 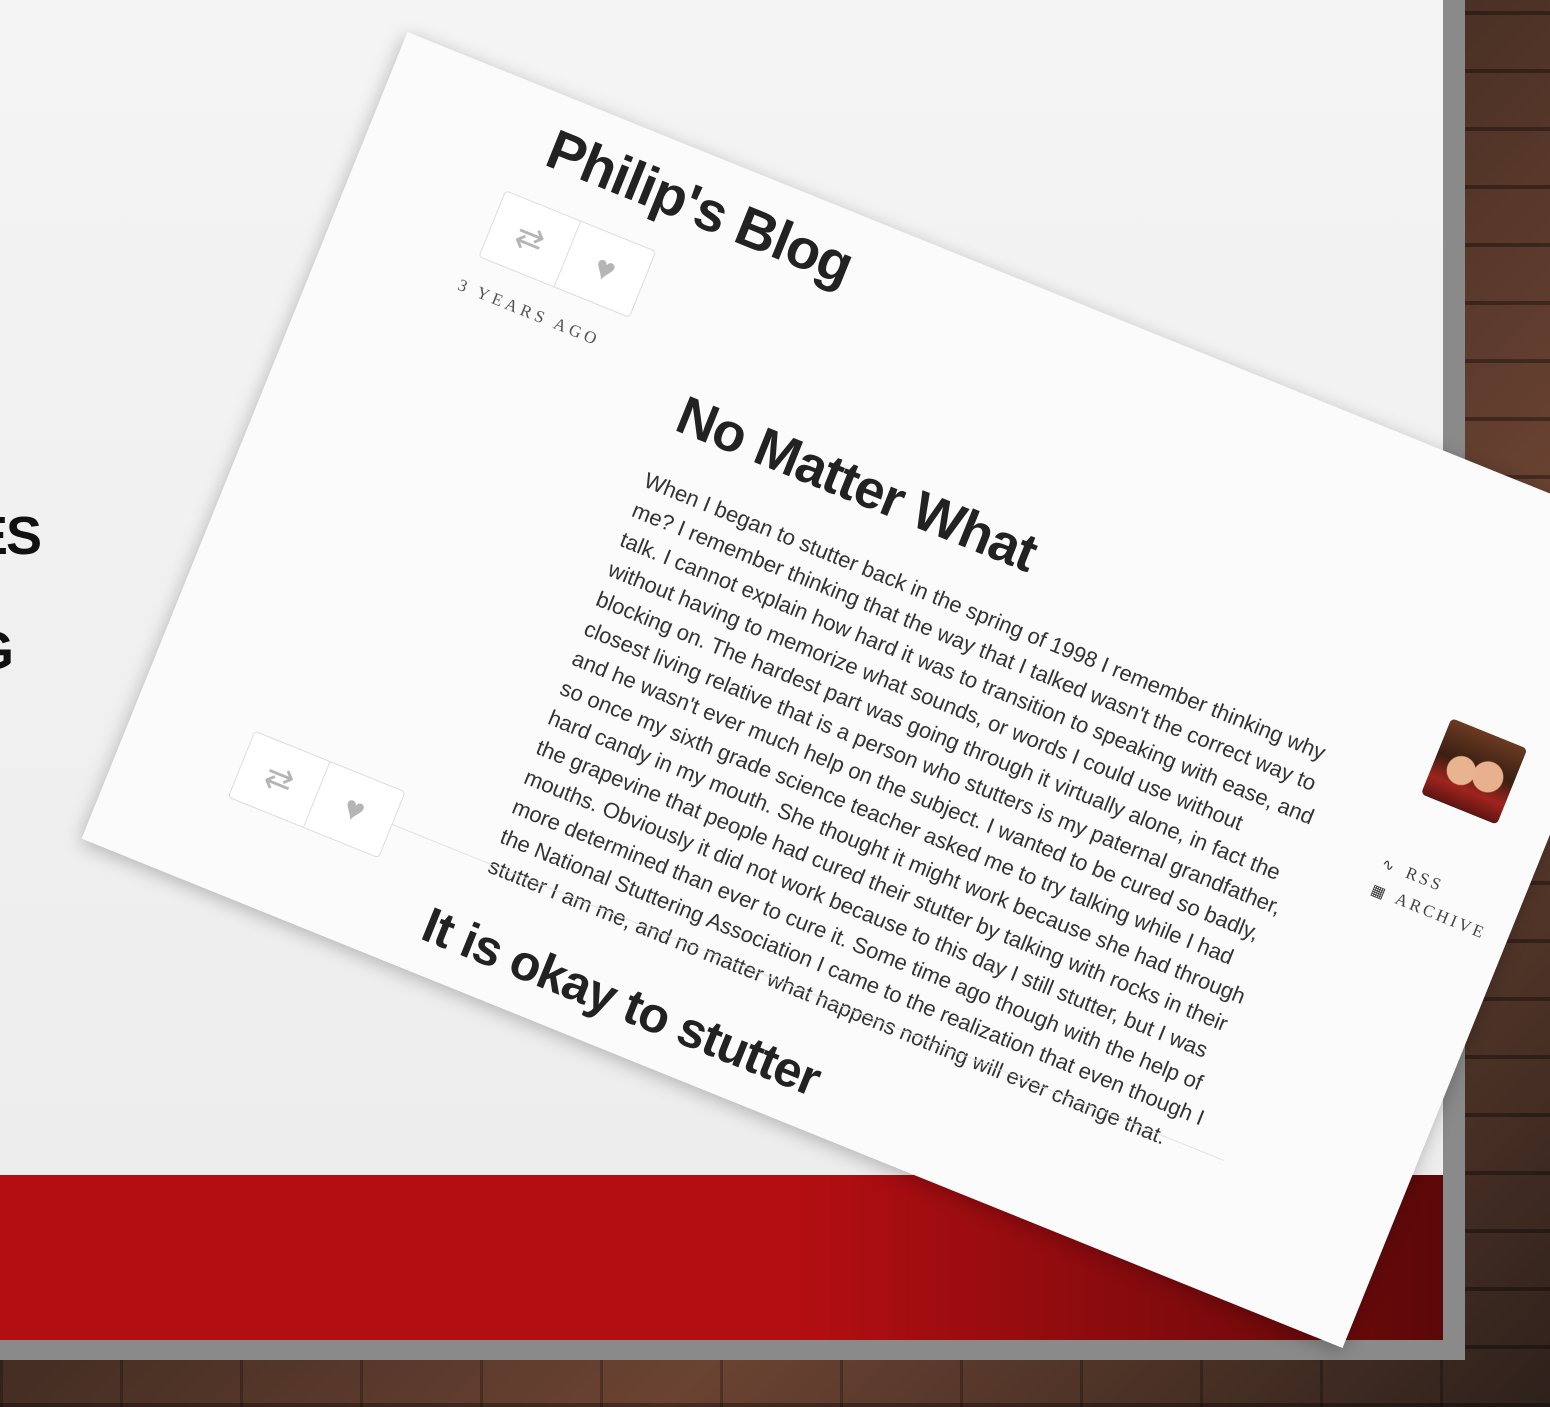 What do you see at coordinates (1379, 892) in the screenshot?
I see `archive-icon: ▦` at bounding box center [1379, 892].